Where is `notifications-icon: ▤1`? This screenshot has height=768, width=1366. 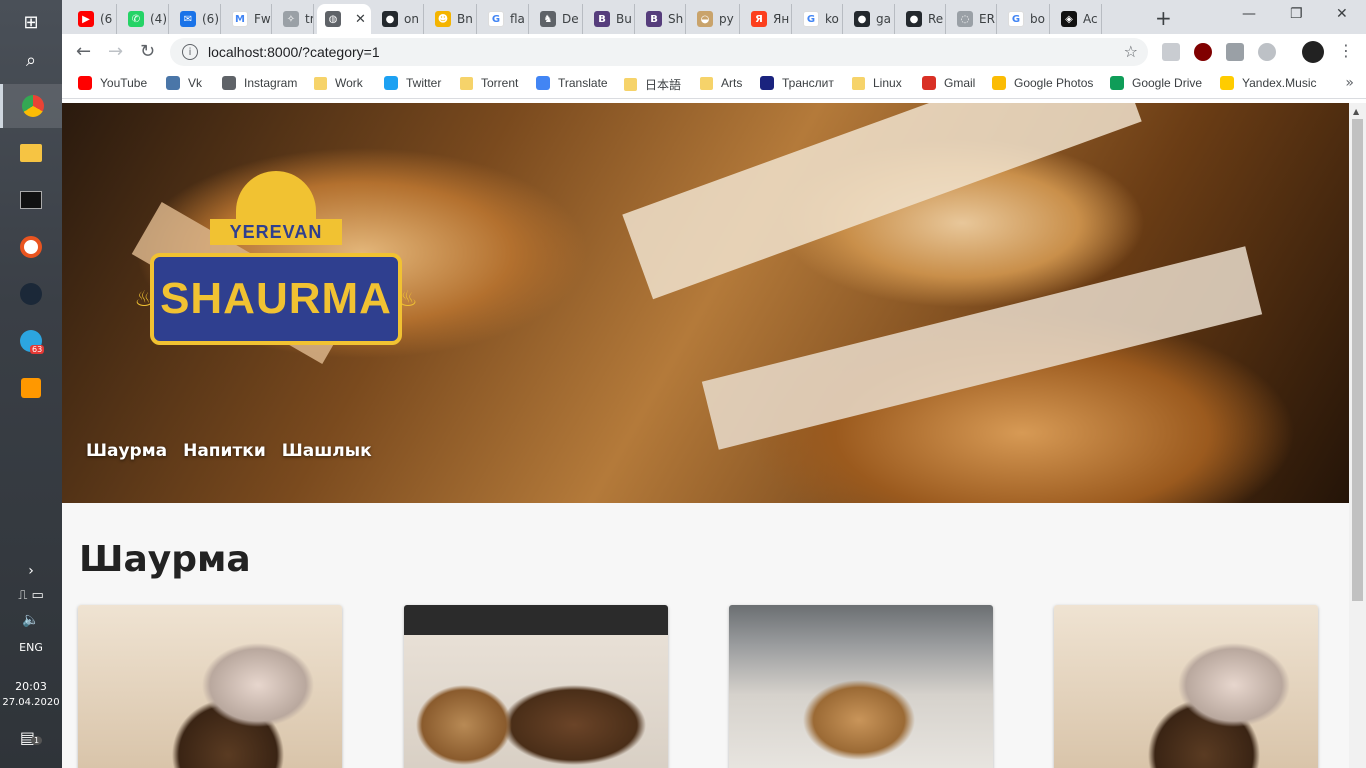 notifications-icon: ▤1 is located at coordinates (31, 737).